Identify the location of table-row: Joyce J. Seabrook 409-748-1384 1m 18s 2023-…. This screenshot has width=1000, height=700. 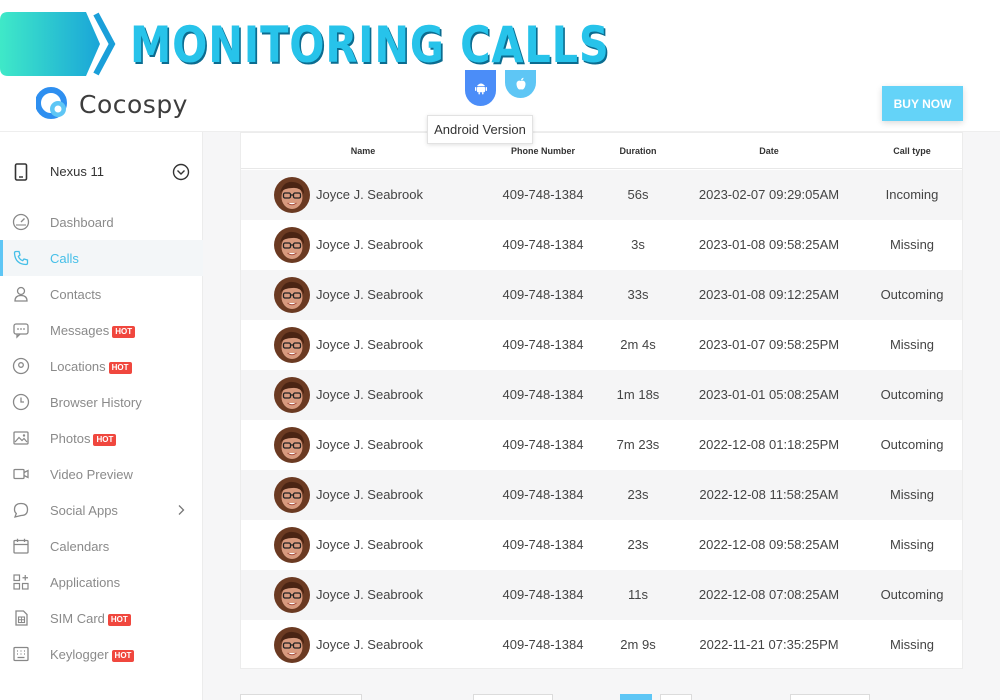
(601, 395).